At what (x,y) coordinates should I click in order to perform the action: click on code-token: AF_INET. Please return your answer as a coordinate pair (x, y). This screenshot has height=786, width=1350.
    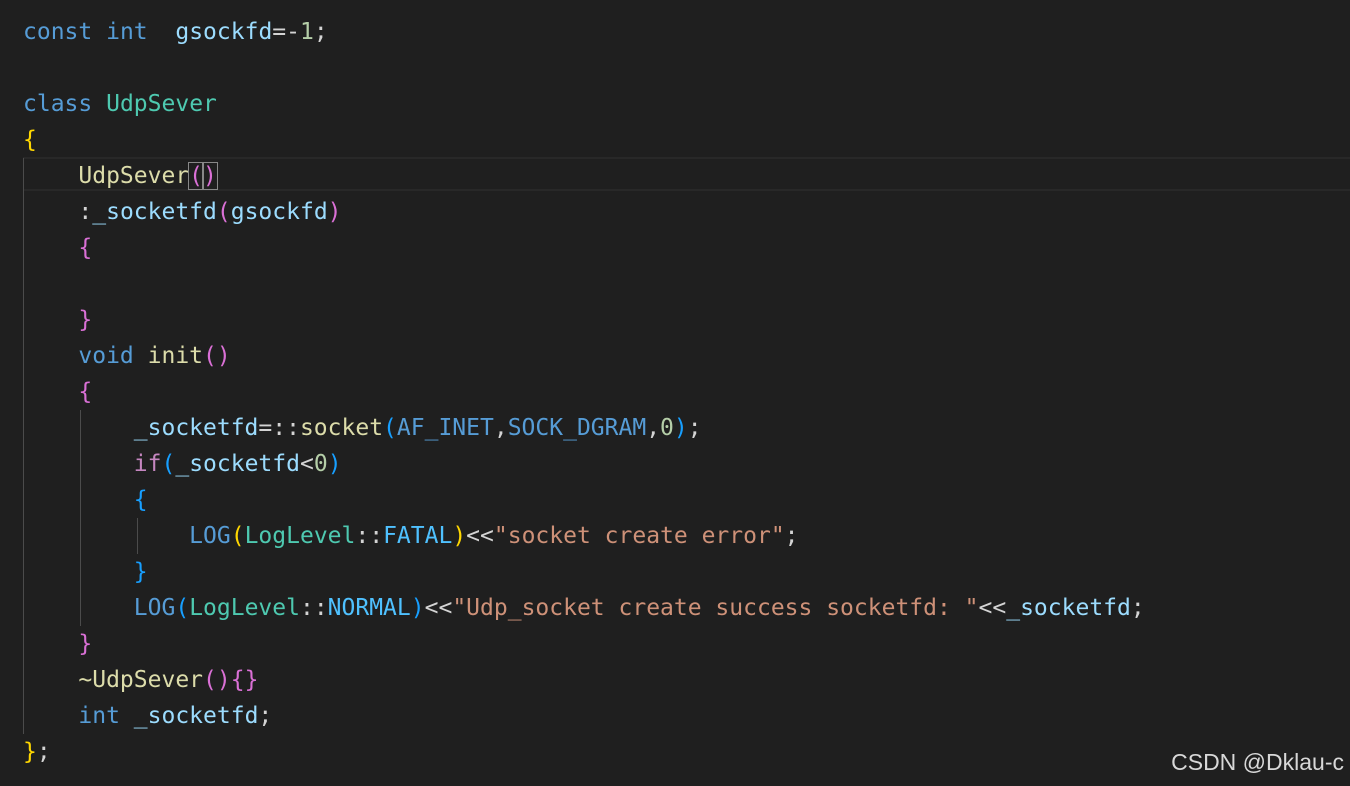
    Looking at the image, I should click on (445, 428).